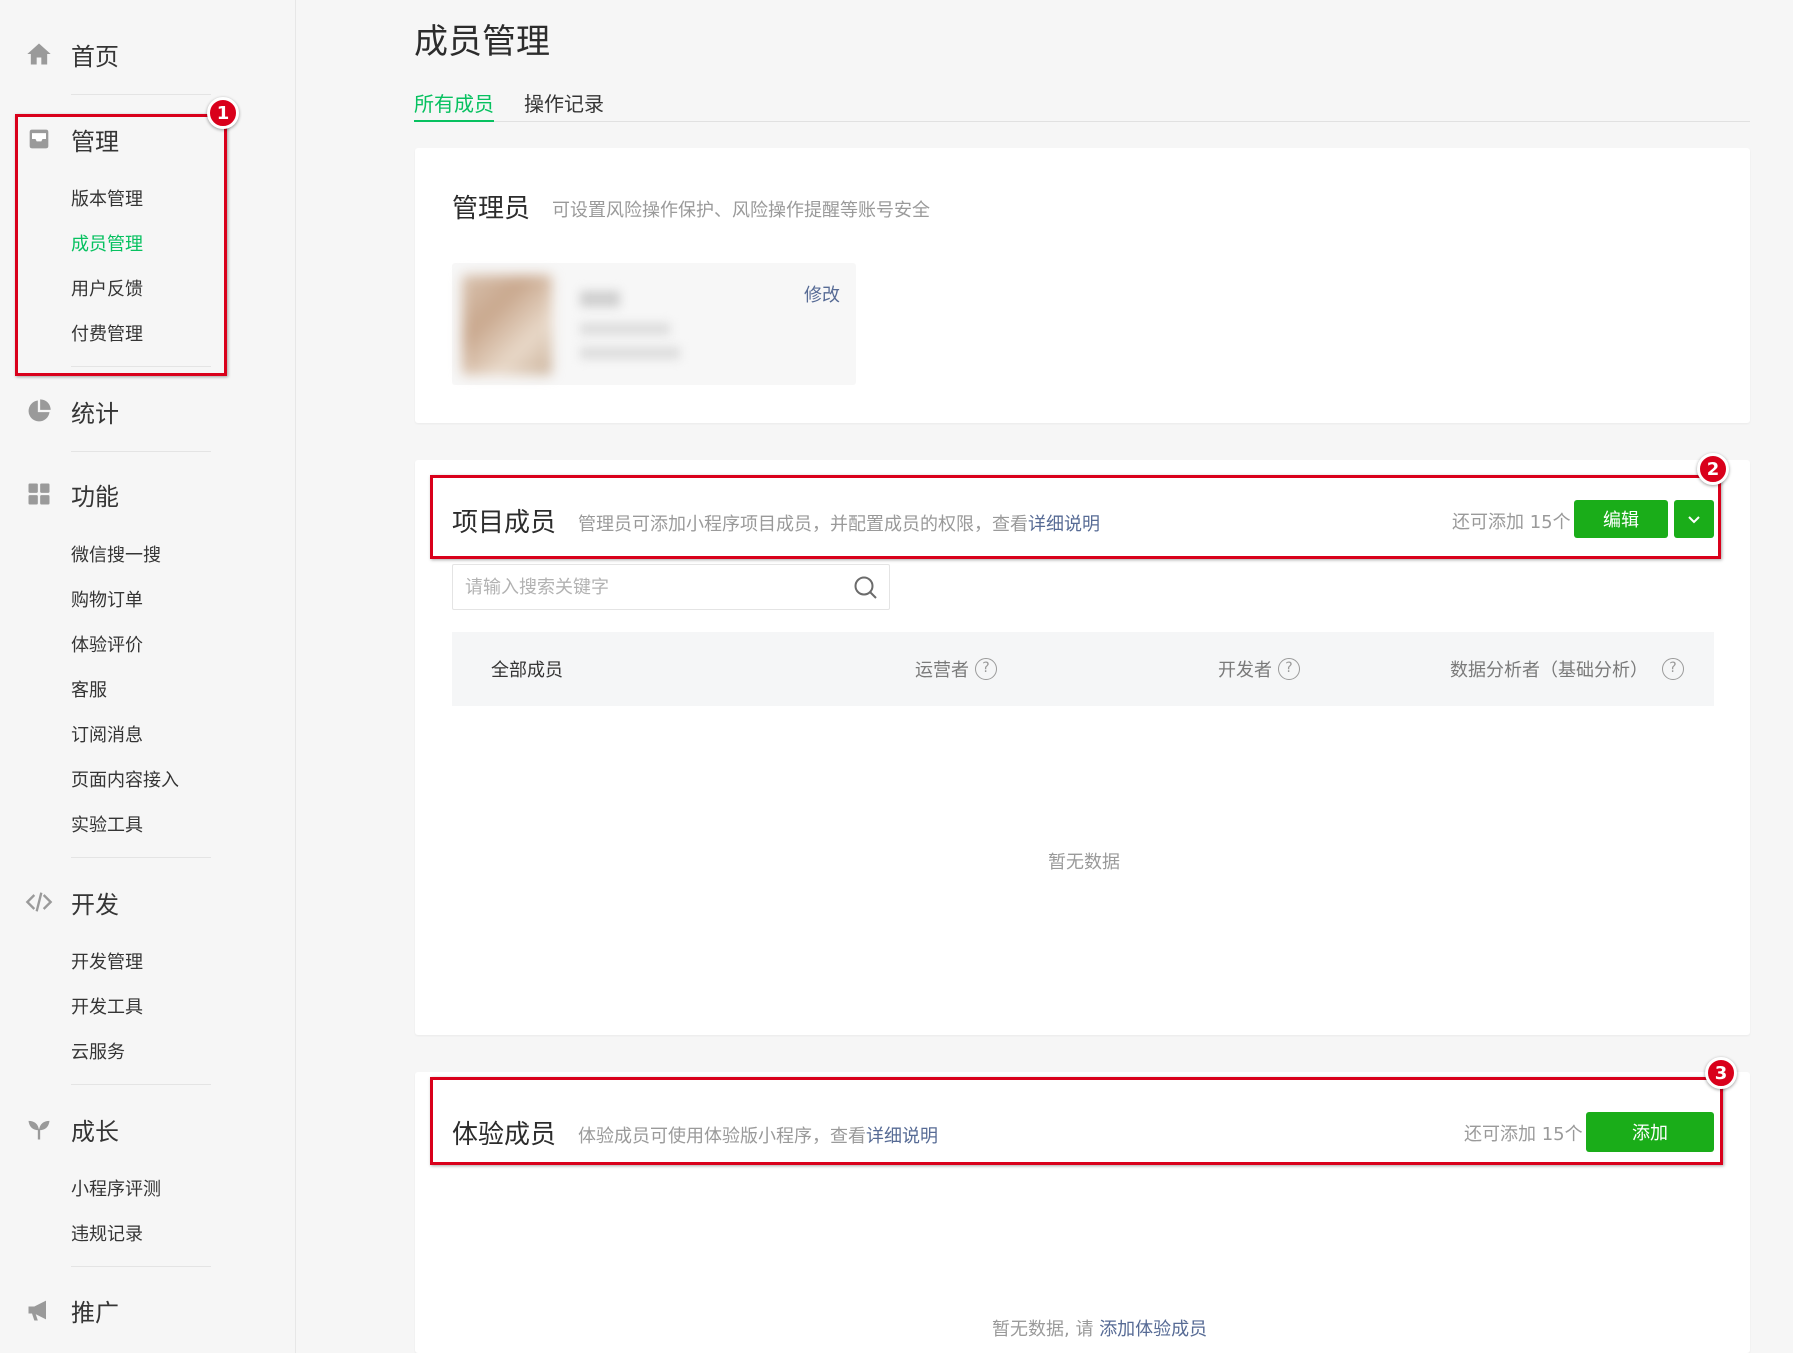 Image resolution: width=1793 pixels, height=1353 pixels. What do you see at coordinates (95, 56) in the screenshot?
I see `nav-home-label: 首页` at bounding box center [95, 56].